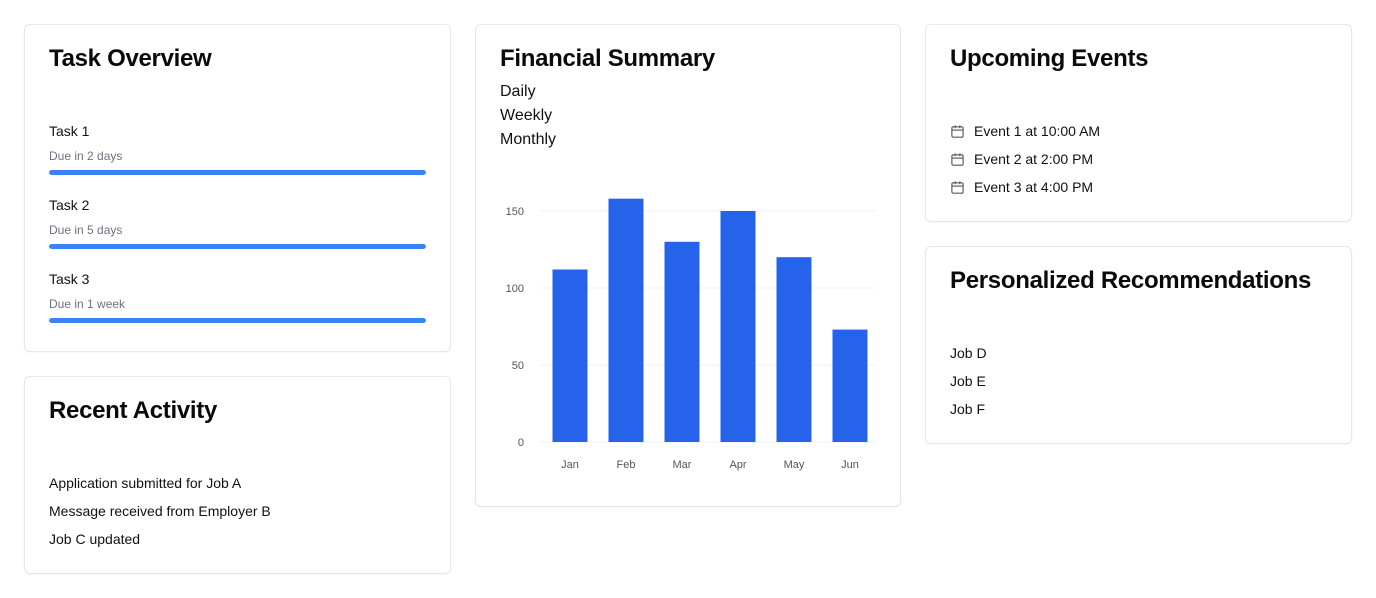 This screenshot has width=1376, height=598. Describe the element at coordinates (160, 511) in the screenshot. I see `activity-item: Message received from Employer B` at that location.